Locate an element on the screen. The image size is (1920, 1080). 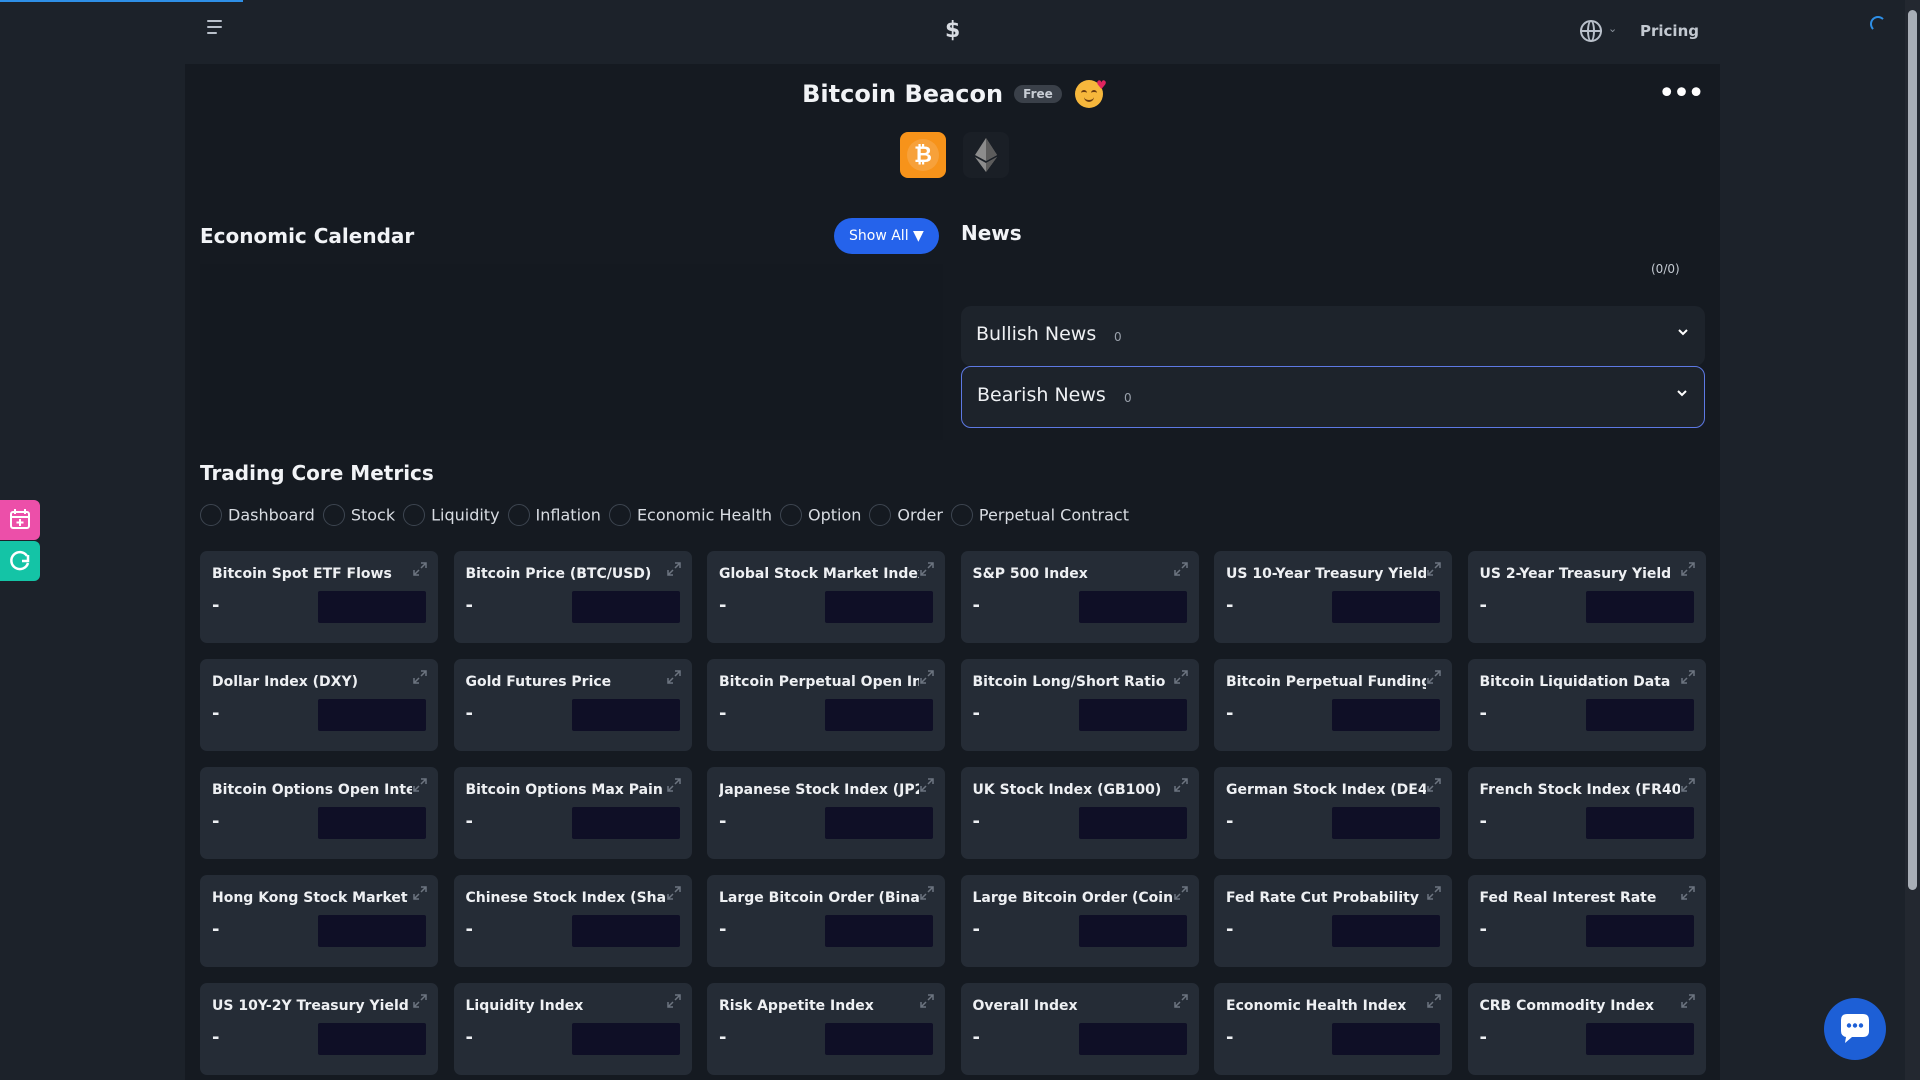
ethereum-icon is located at coordinates (986, 155).